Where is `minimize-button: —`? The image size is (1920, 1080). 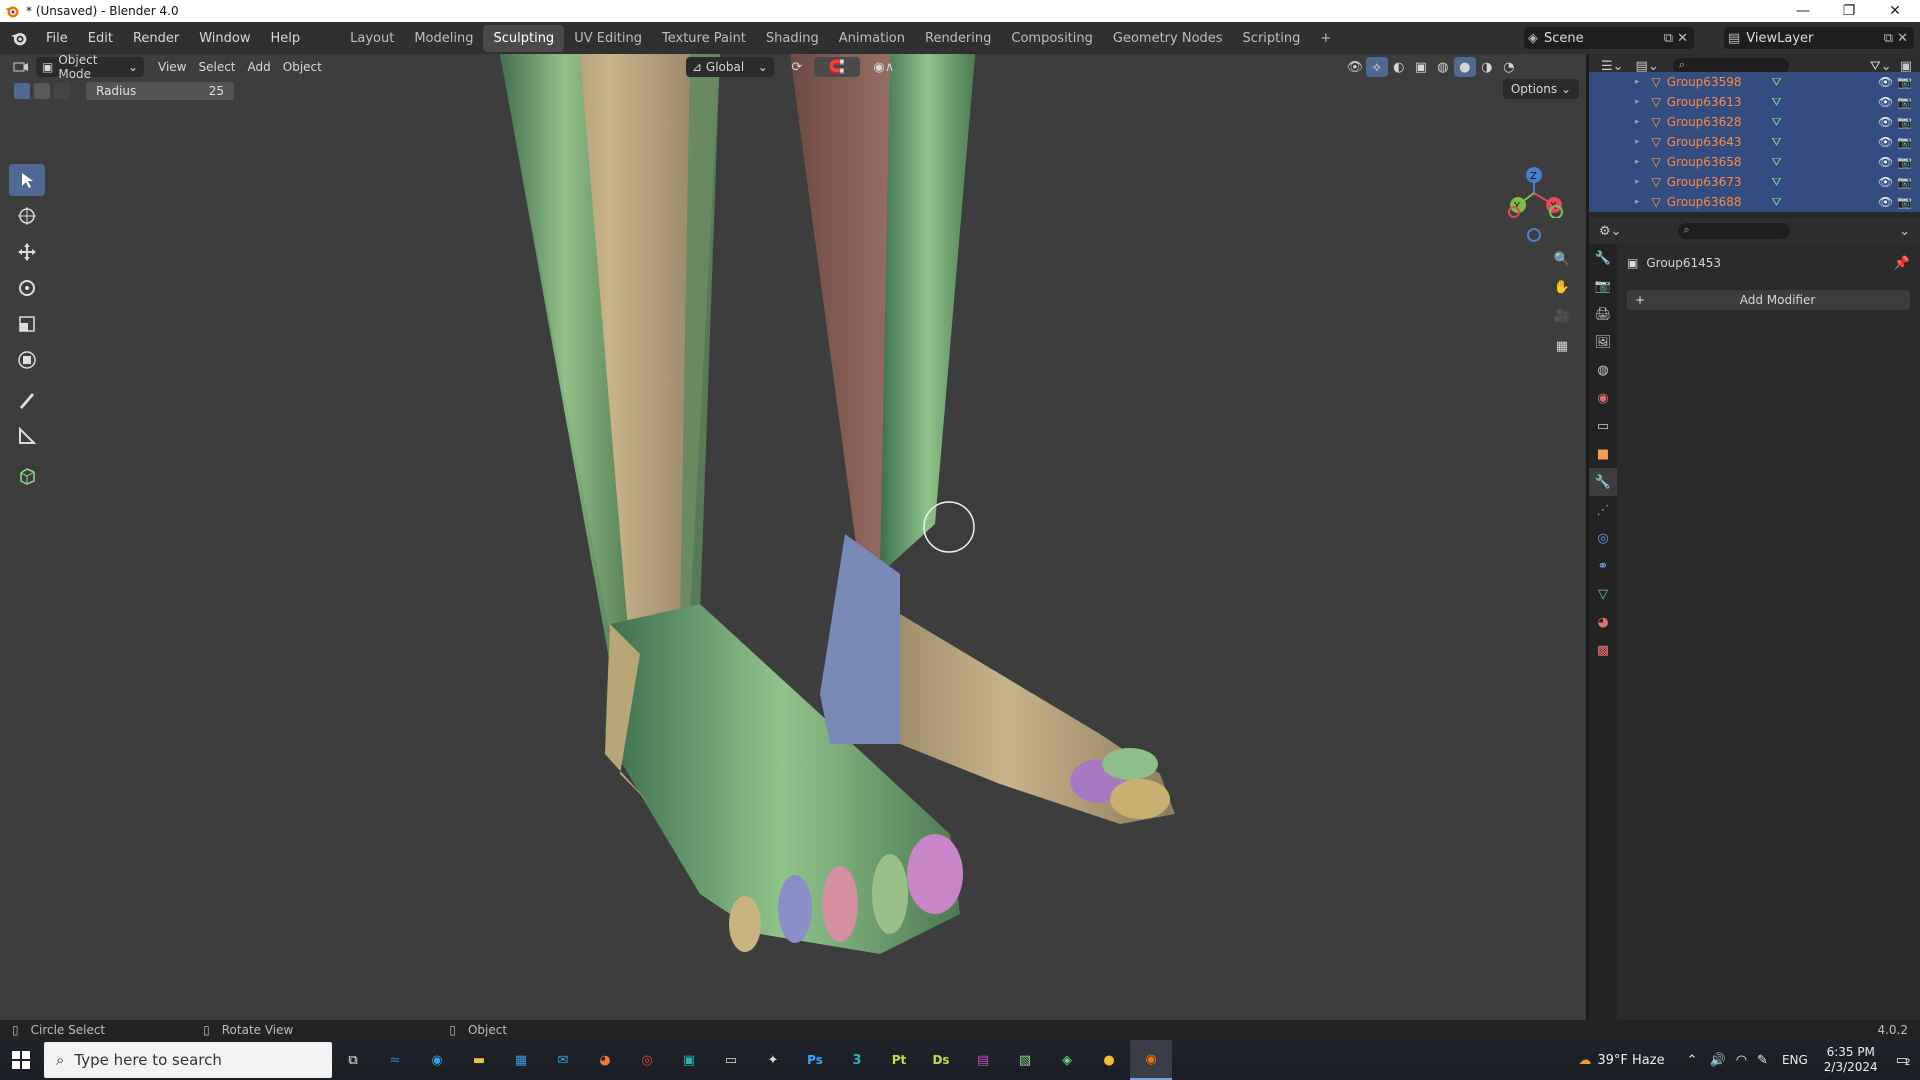
minimize-button: — is located at coordinates (1803, 11).